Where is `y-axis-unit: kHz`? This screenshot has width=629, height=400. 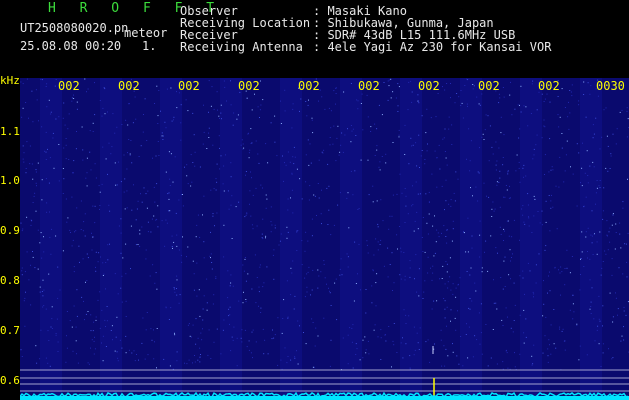
y-axis-unit: kHz is located at coordinates (10, 80).